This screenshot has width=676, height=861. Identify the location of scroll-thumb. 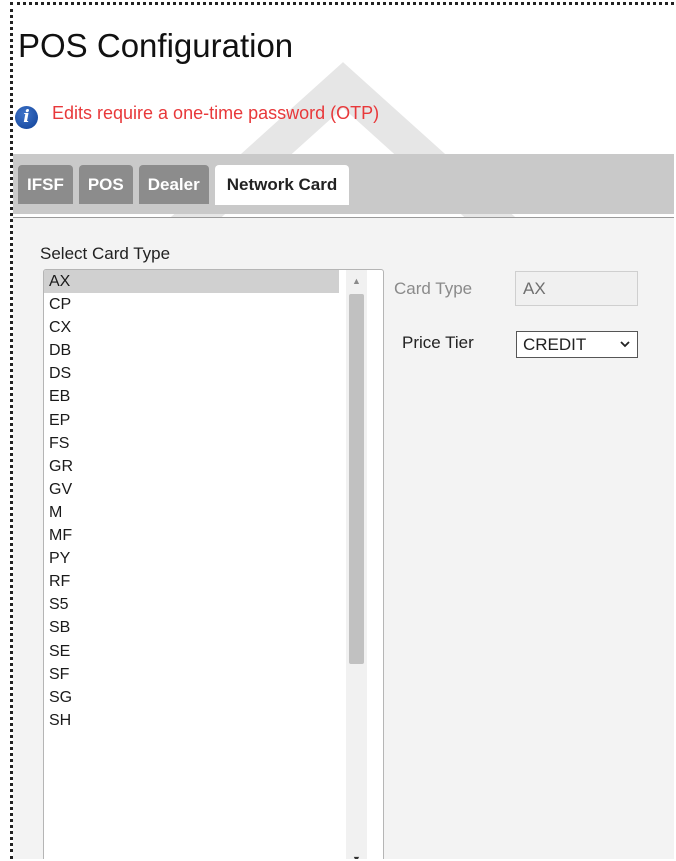
(356, 479).